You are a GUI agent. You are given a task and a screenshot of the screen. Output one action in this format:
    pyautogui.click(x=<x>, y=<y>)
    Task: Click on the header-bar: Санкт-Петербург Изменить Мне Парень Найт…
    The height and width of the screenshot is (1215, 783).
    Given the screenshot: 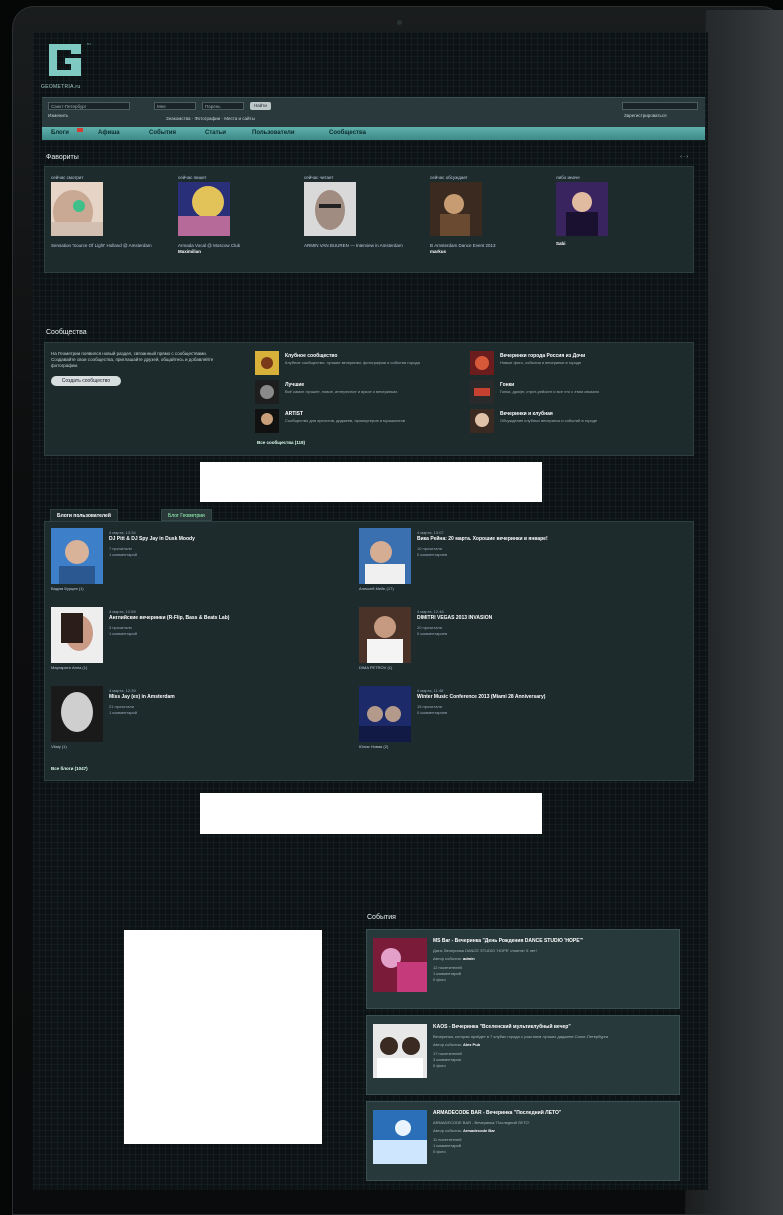 What is the action you would take?
    pyautogui.click(x=373, y=112)
    